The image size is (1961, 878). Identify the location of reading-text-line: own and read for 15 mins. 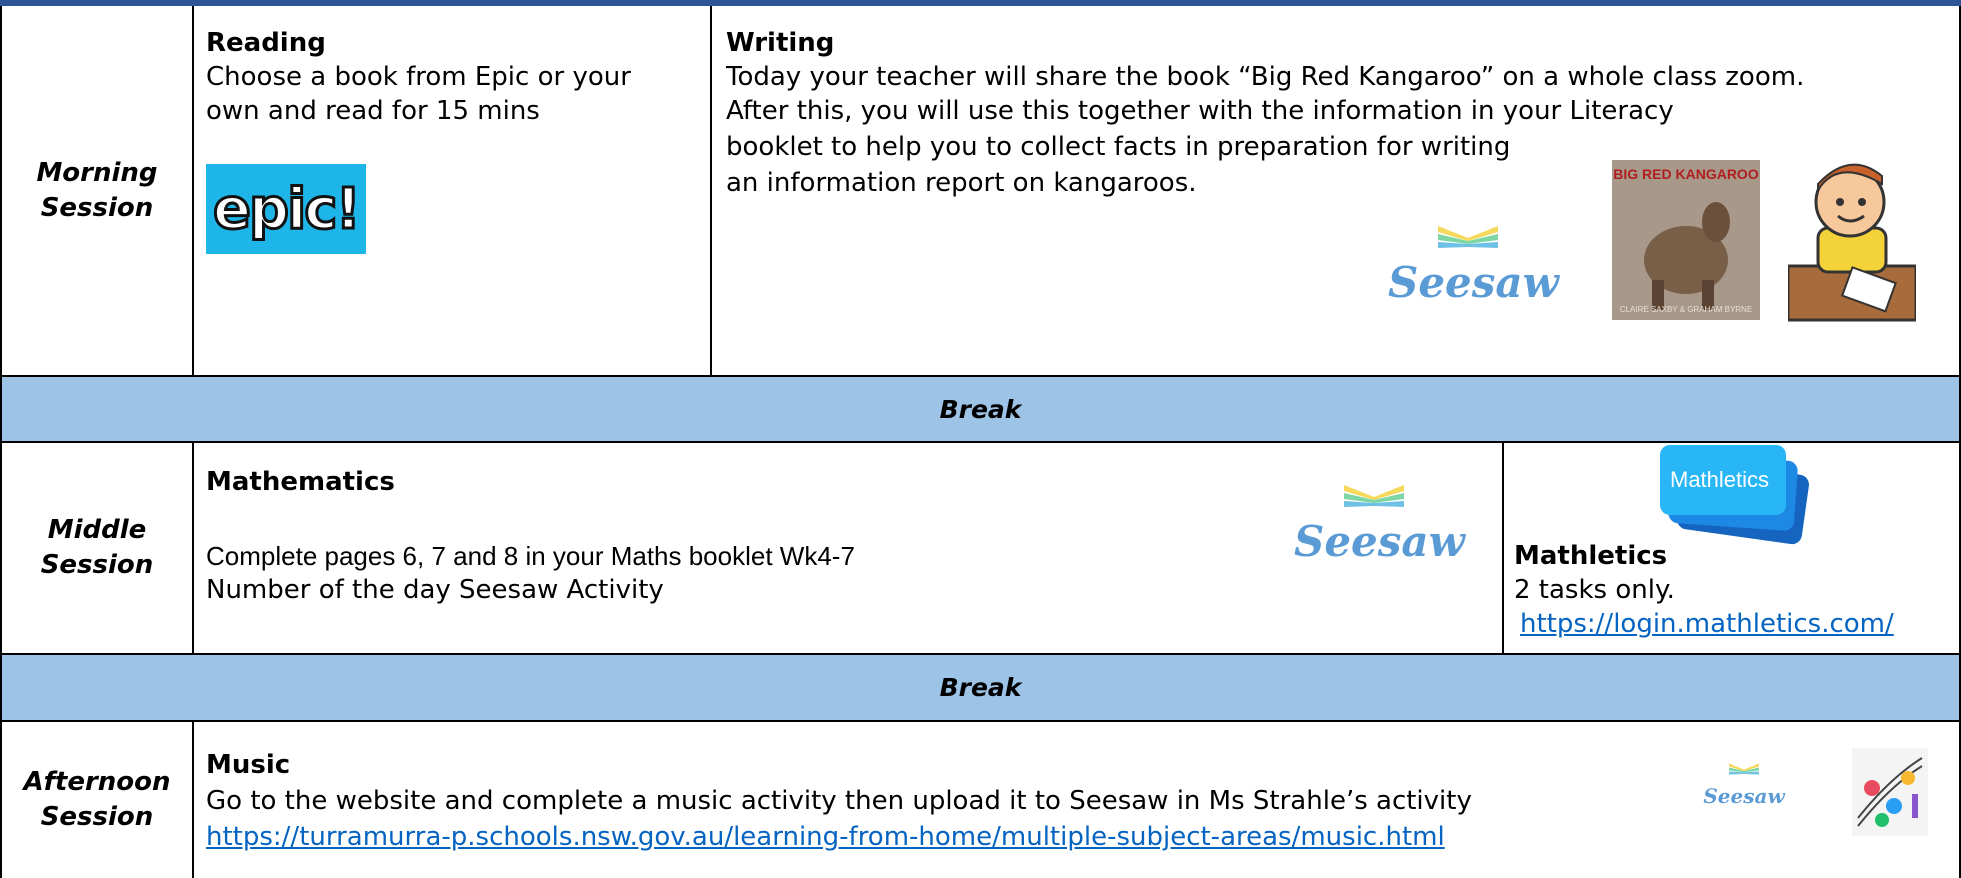
(373, 111).